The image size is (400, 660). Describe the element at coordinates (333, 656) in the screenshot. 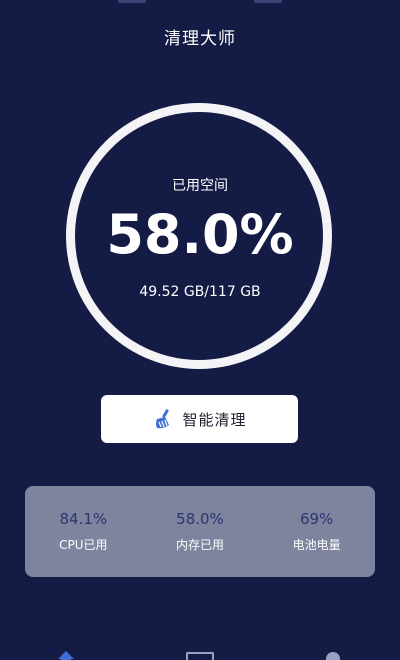

I see `user-icon` at that location.